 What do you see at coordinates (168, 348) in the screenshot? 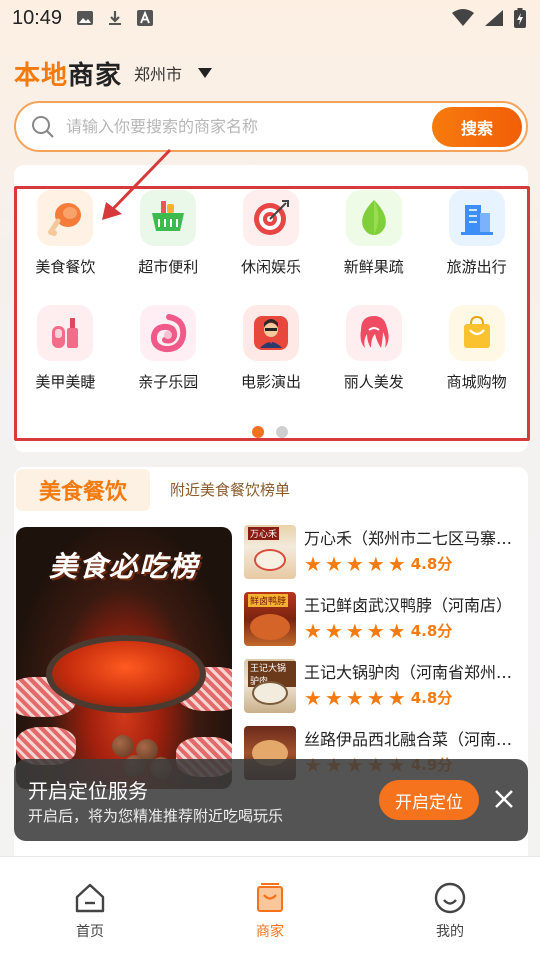
I see `category-kids: 亲子乐园` at bounding box center [168, 348].